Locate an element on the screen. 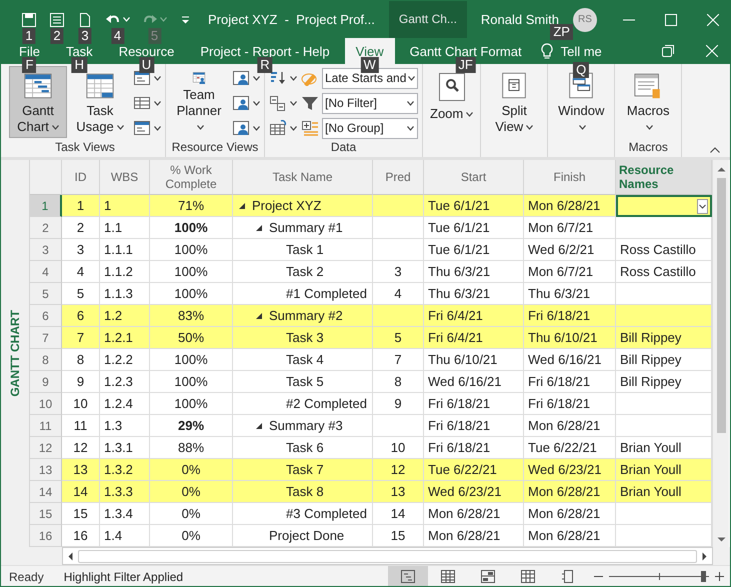  row-number: 1 is located at coordinates (46, 206).